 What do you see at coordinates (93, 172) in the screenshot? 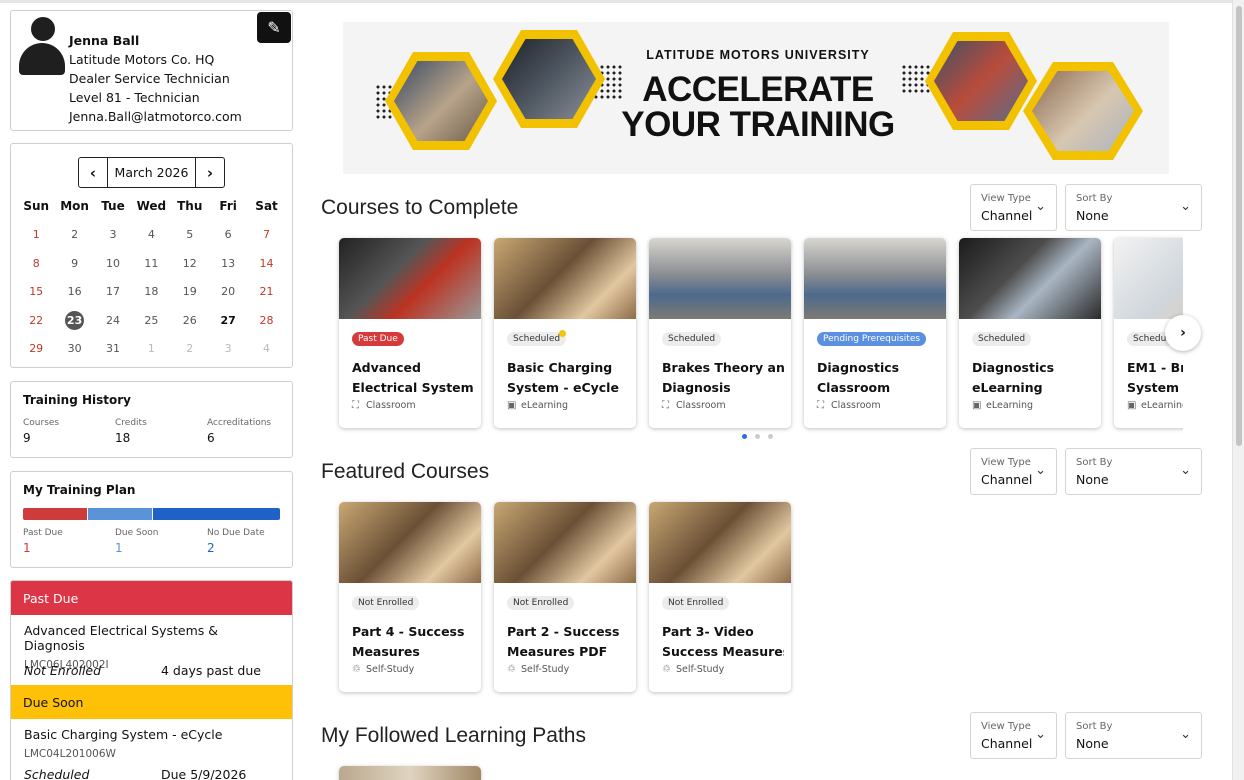
I see `prev-month-button: ‹` at bounding box center [93, 172].